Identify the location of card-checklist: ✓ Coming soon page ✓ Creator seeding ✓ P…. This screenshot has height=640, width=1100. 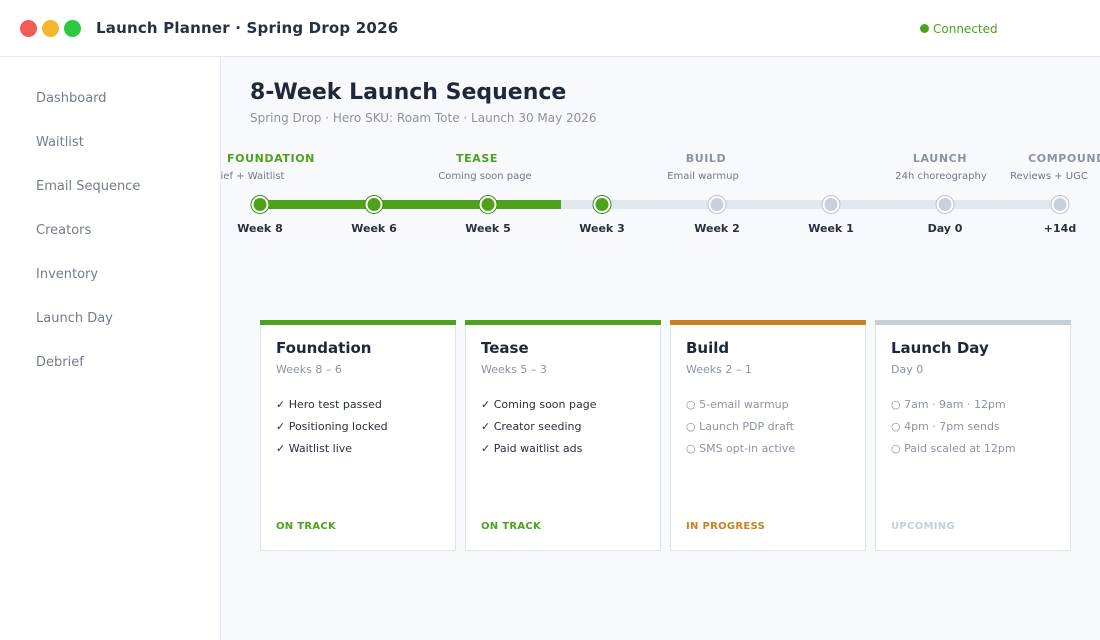
(538, 431).